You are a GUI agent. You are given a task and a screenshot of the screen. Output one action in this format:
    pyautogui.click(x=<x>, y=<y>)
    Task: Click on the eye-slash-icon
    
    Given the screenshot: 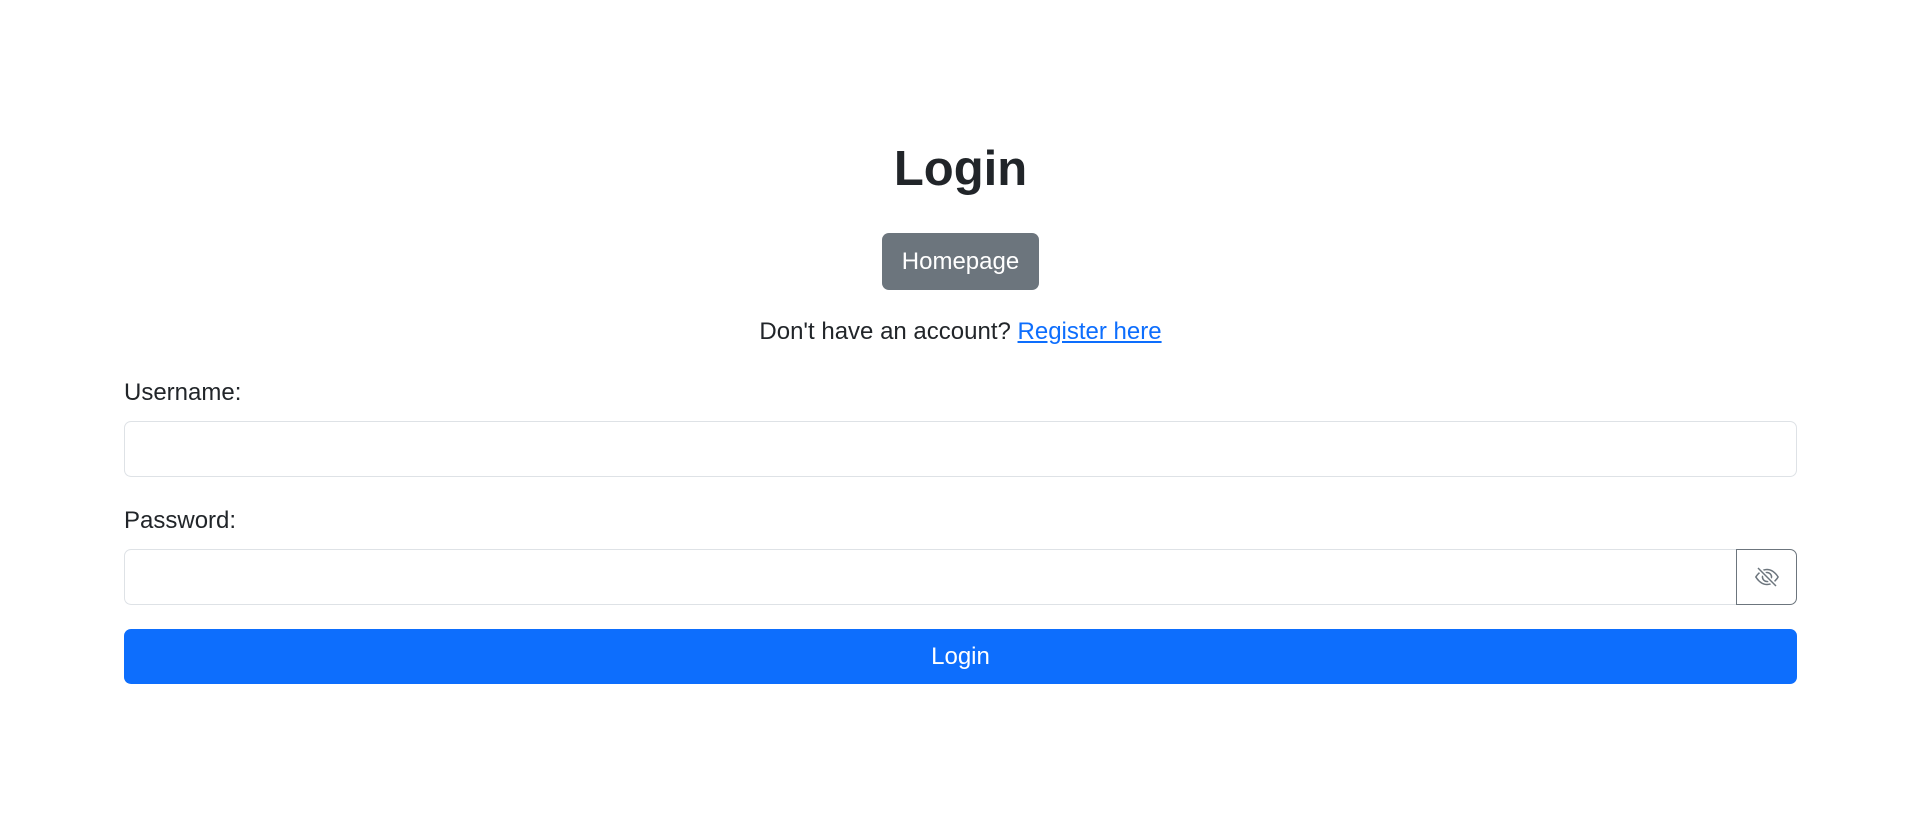 What is the action you would take?
    pyautogui.click(x=1766, y=577)
    